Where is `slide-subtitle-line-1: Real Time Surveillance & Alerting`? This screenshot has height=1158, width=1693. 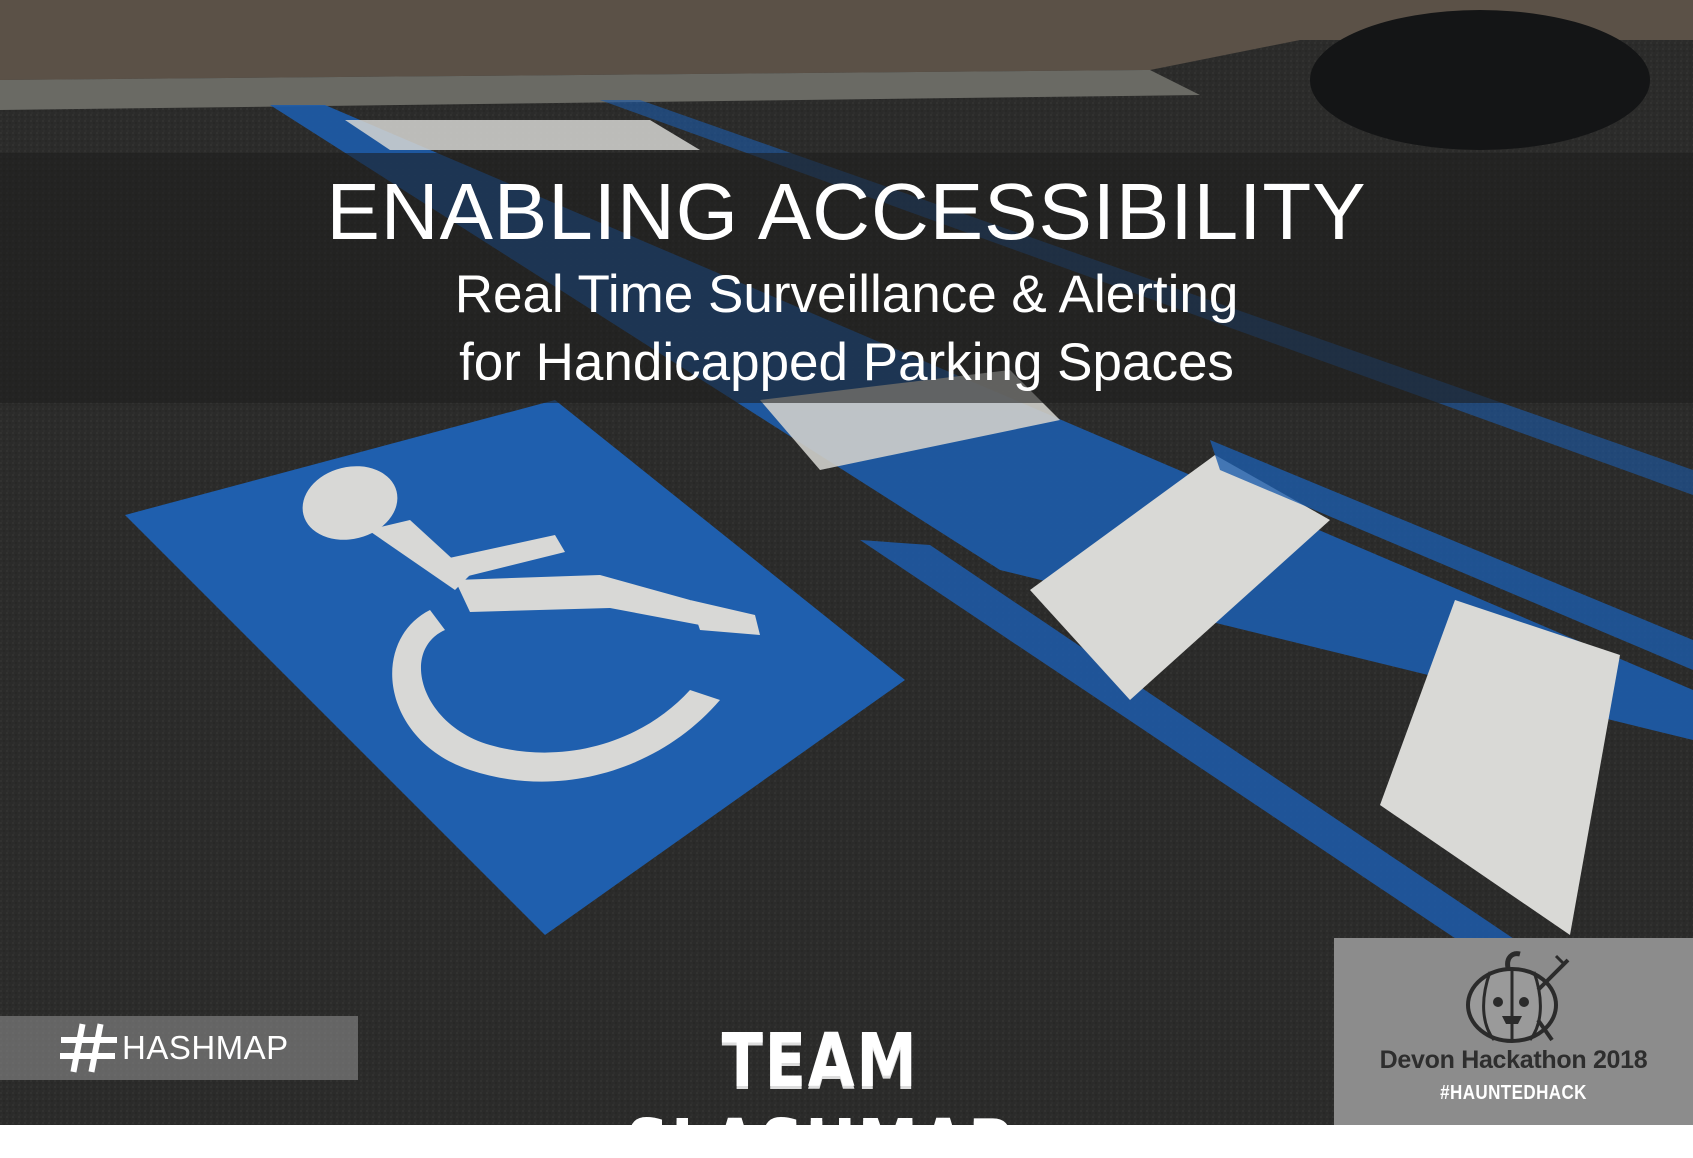 slide-subtitle-line-1: Real Time Surveillance & Alerting is located at coordinates (846, 294).